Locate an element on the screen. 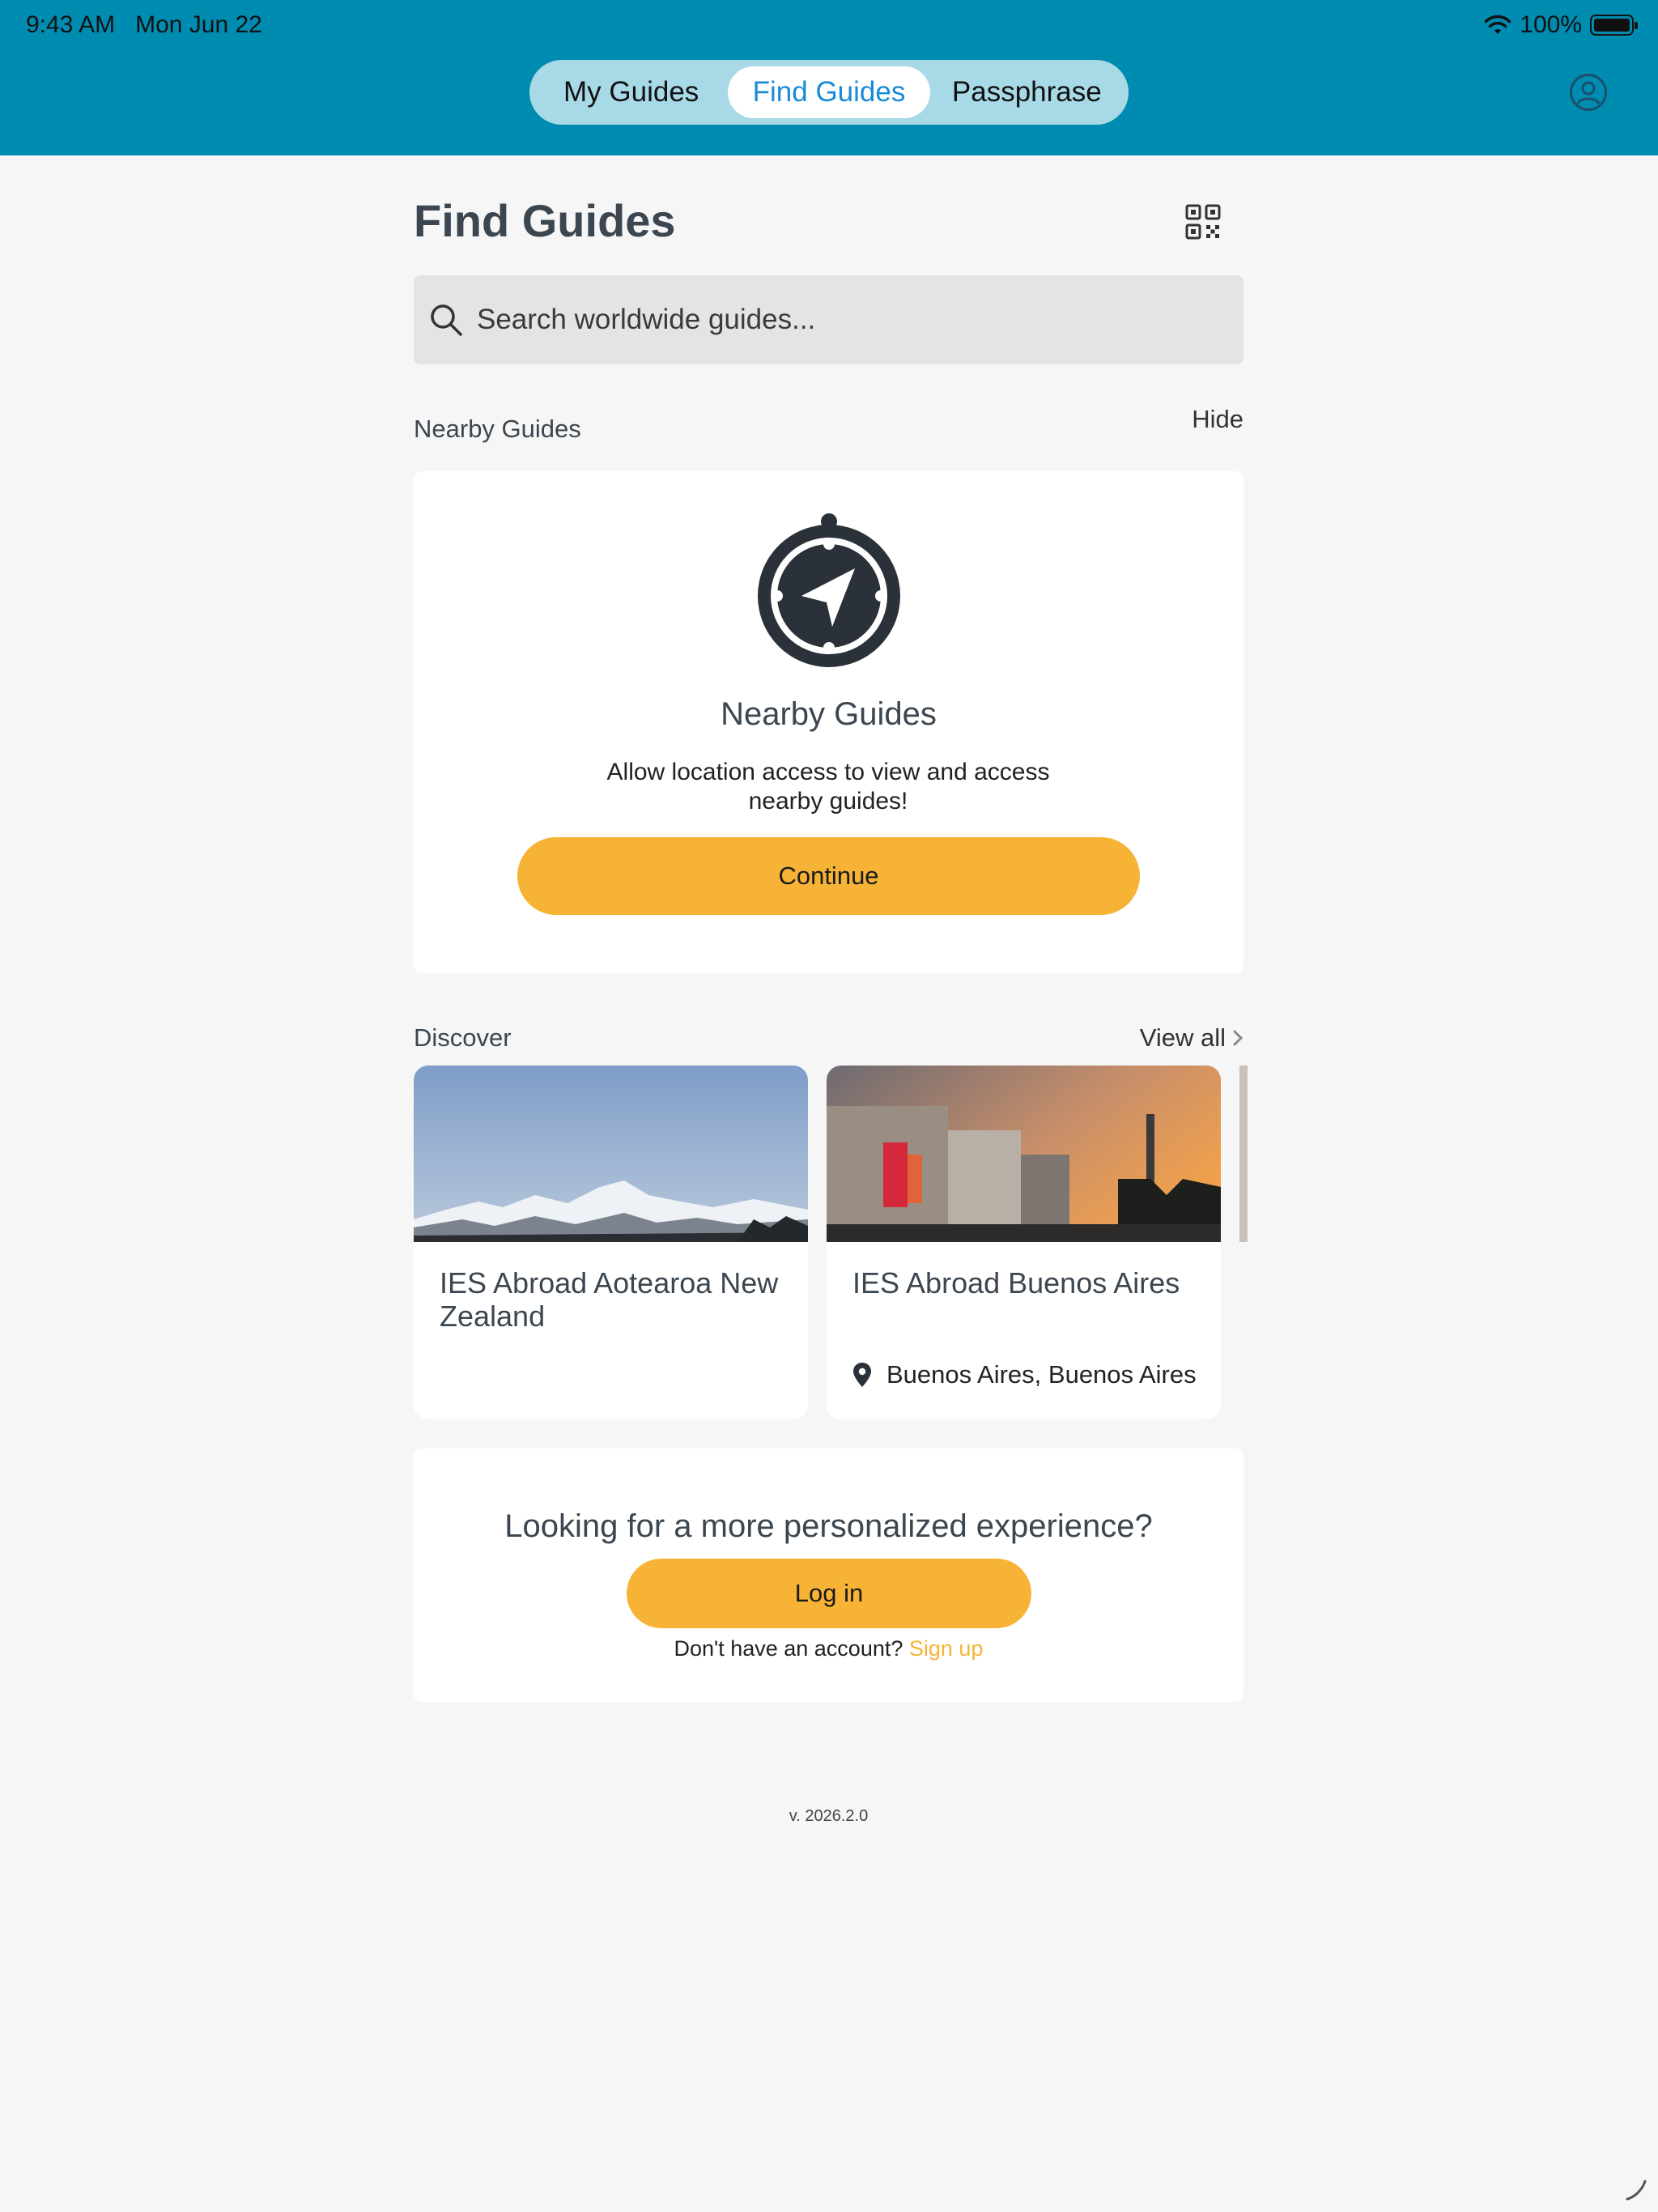 Image resolution: width=1658 pixels, height=2212 pixels. no-account-text: Don't have an account? is located at coordinates (788, 1649).